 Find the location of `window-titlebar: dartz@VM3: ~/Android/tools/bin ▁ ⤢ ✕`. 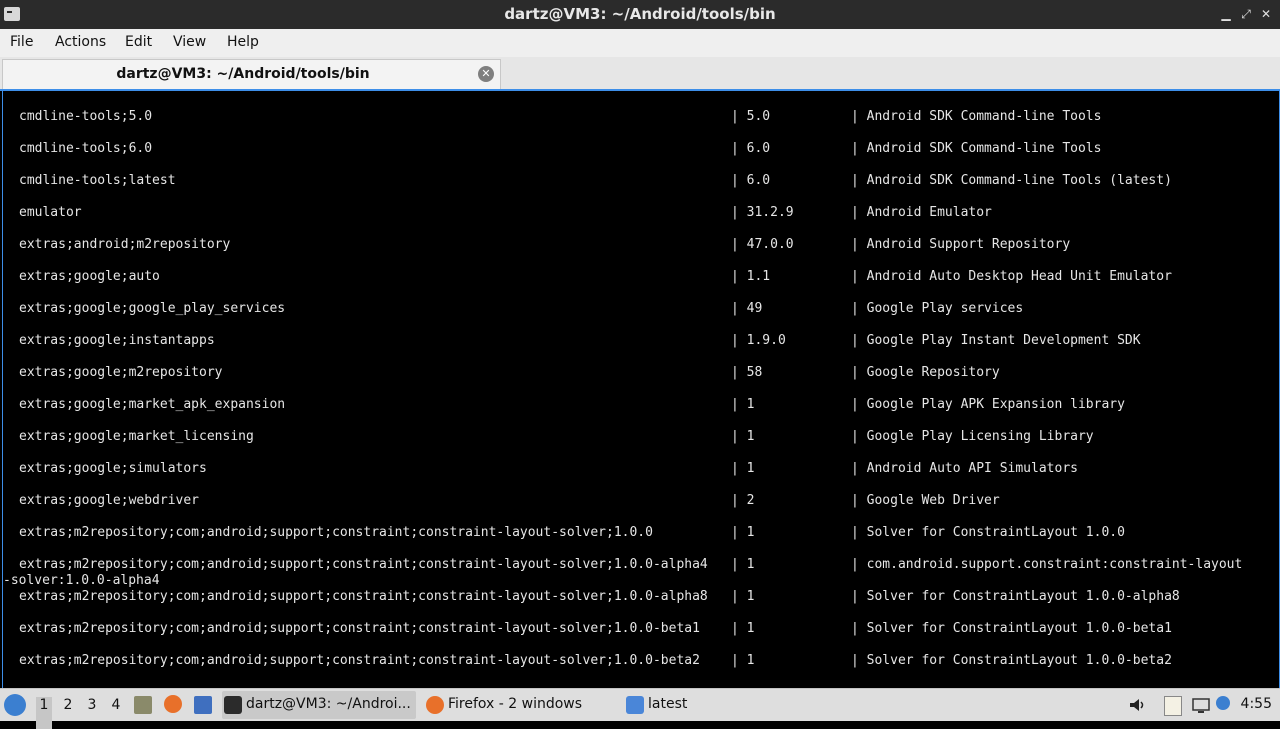

window-titlebar: dartz@VM3: ~/Android/tools/bin ▁ ⤢ ✕ is located at coordinates (640, 14).